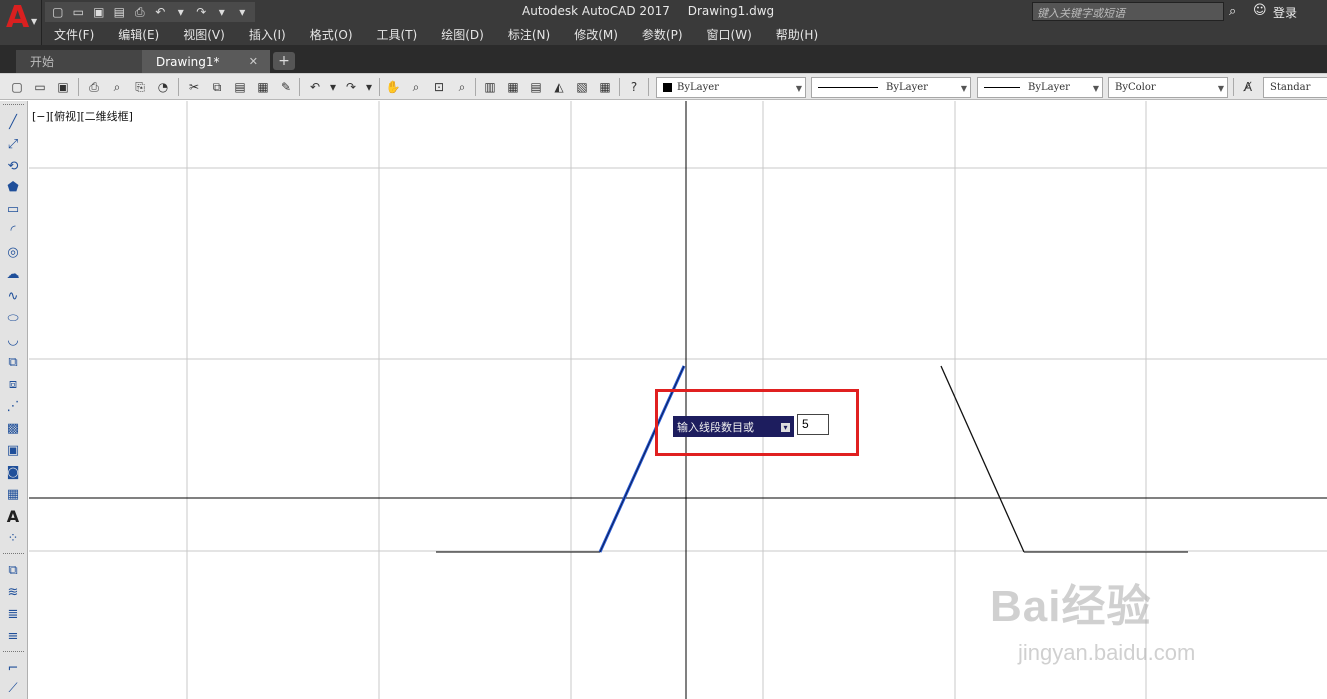 The image size is (1327, 699). Describe the element at coordinates (331, 34) in the screenshot. I see `menu-format: 格式(O)` at that location.